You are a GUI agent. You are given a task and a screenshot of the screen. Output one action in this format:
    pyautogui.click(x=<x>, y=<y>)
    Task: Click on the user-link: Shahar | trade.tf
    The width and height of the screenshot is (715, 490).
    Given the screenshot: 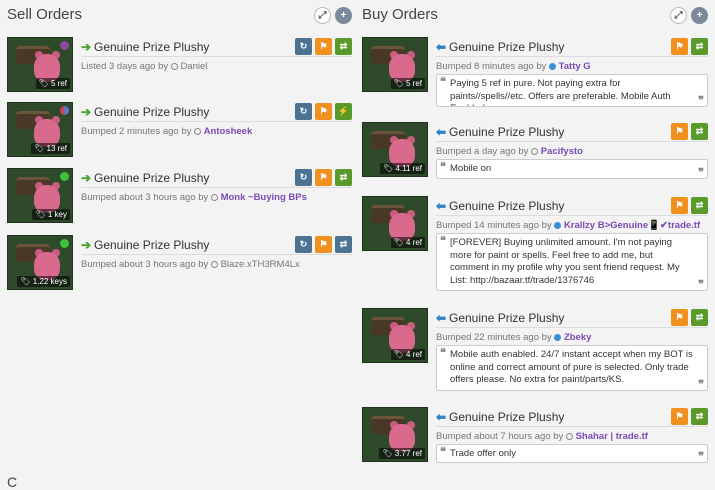 What is the action you would take?
    pyautogui.click(x=612, y=436)
    